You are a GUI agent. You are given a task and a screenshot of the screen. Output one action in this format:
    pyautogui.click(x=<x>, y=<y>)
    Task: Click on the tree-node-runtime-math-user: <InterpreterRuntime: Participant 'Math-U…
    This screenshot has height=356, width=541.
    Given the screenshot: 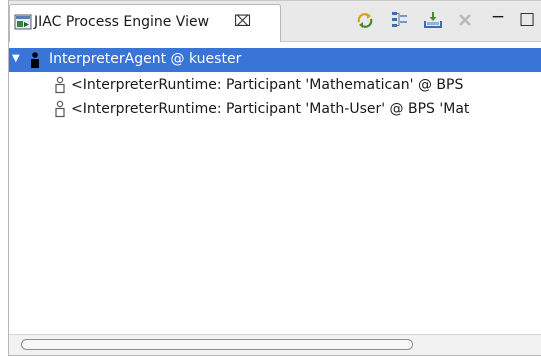 What is the action you would take?
    pyautogui.click(x=275, y=110)
    